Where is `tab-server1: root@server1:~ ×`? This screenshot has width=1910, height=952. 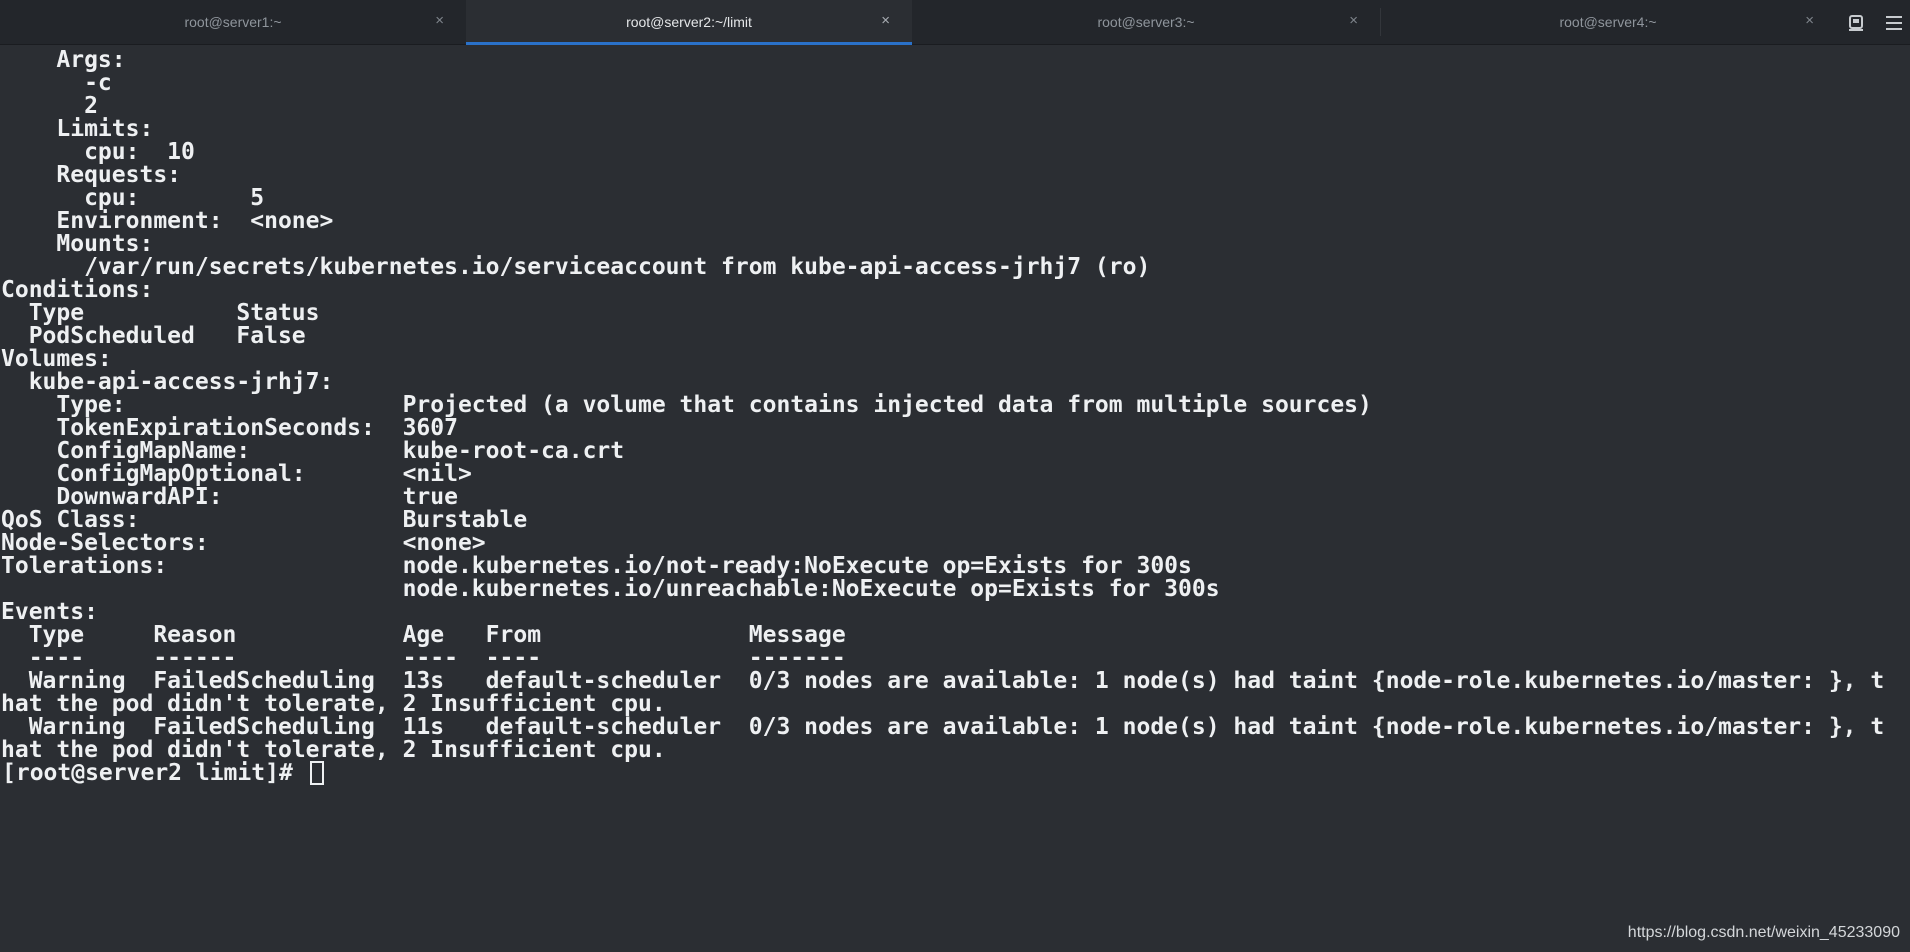 tab-server1: root@server1:~ × is located at coordinates (233, 22).